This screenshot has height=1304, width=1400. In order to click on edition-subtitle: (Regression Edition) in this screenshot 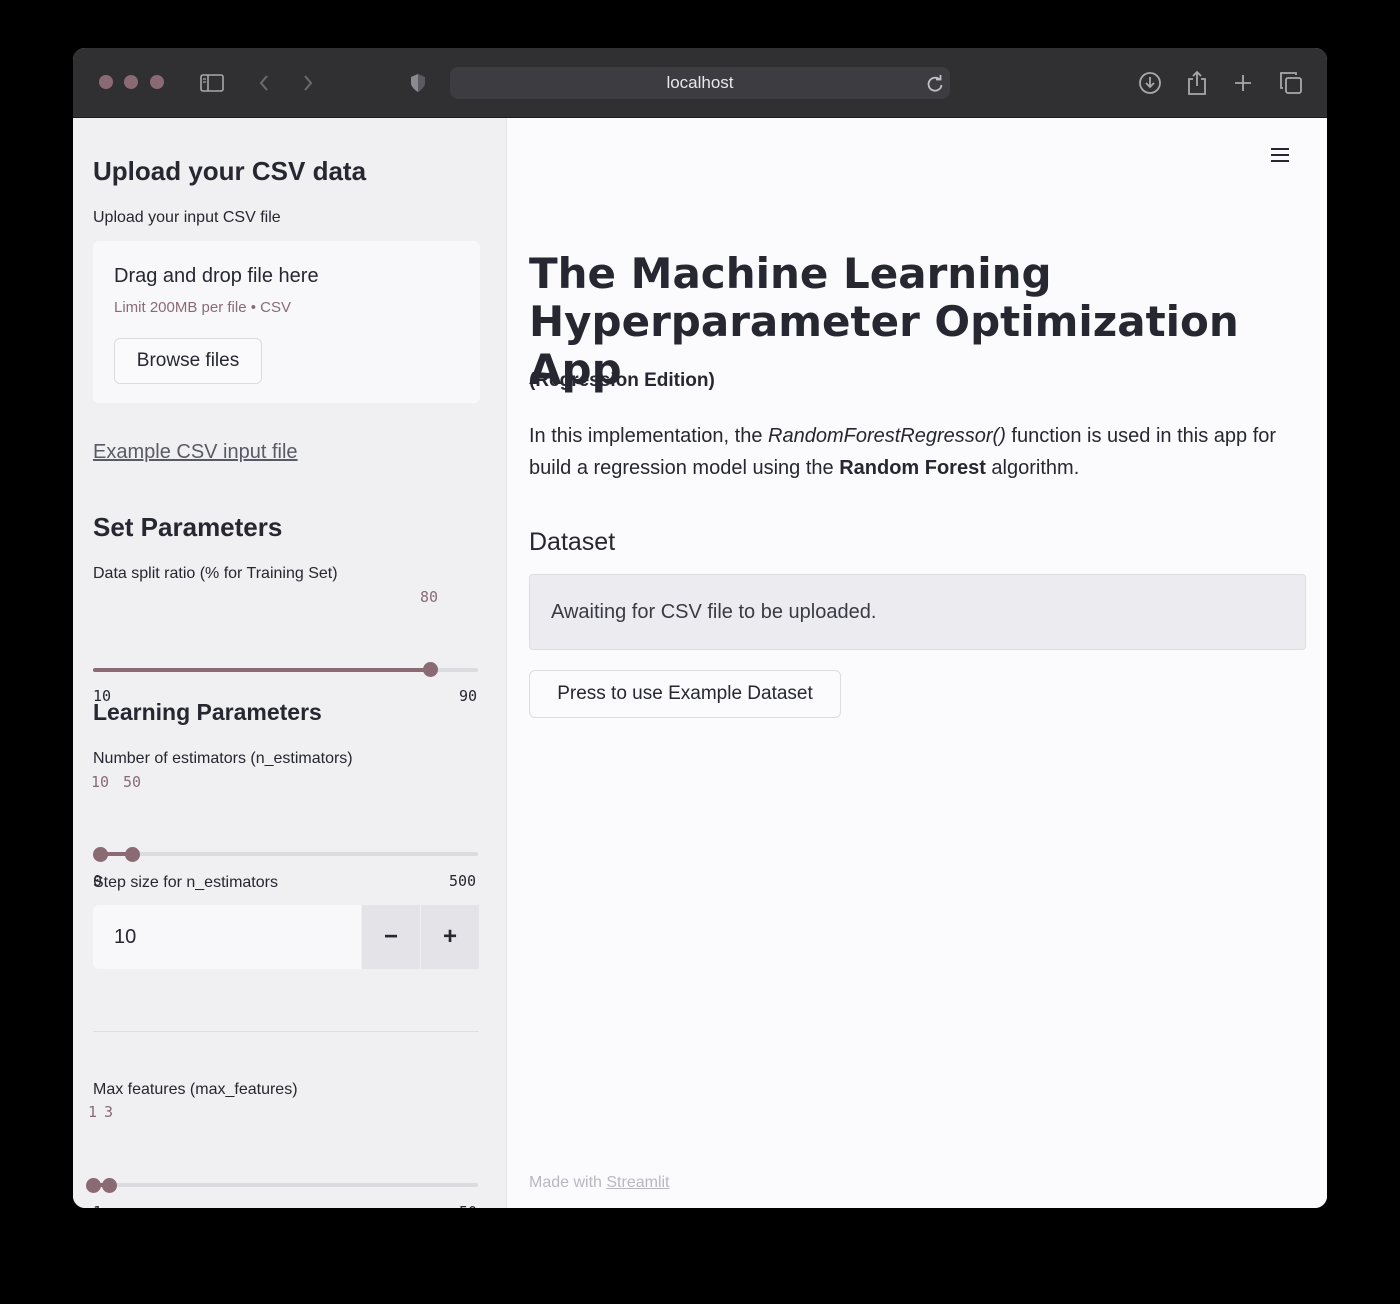, I will do `click(622, 380)`.